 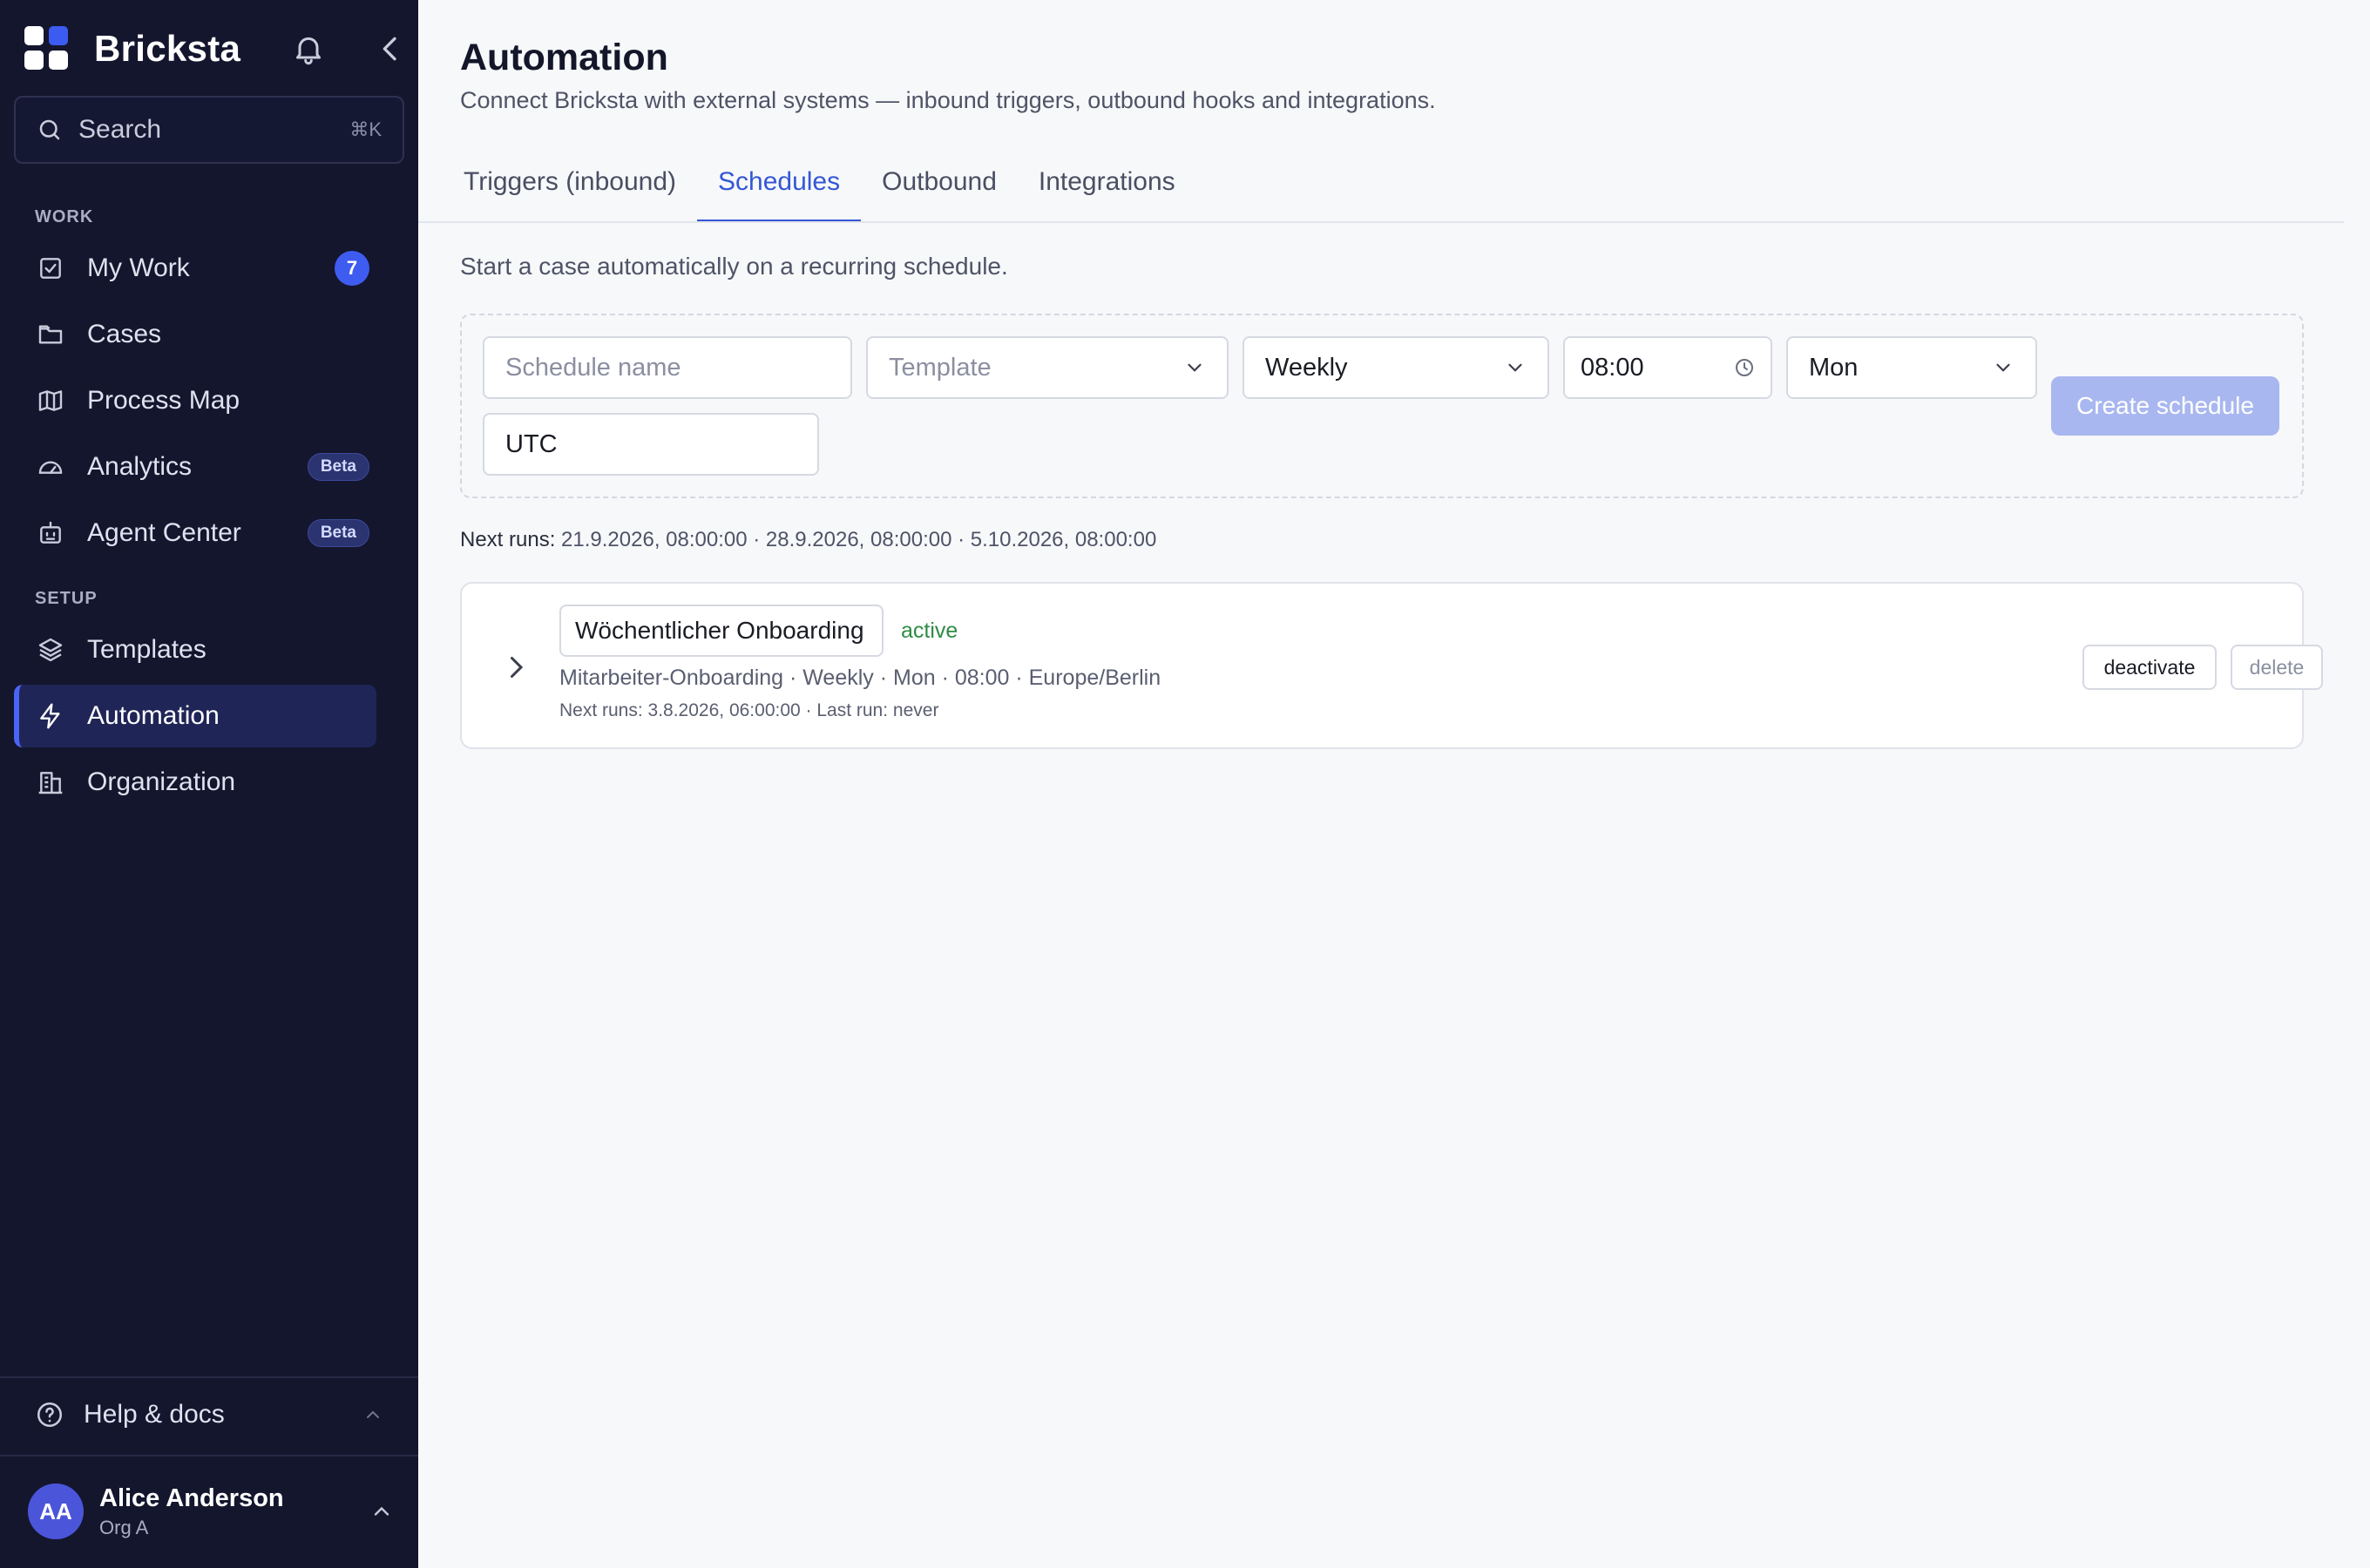 I want to click on checkbox-icon, so click(x=50, y=268).